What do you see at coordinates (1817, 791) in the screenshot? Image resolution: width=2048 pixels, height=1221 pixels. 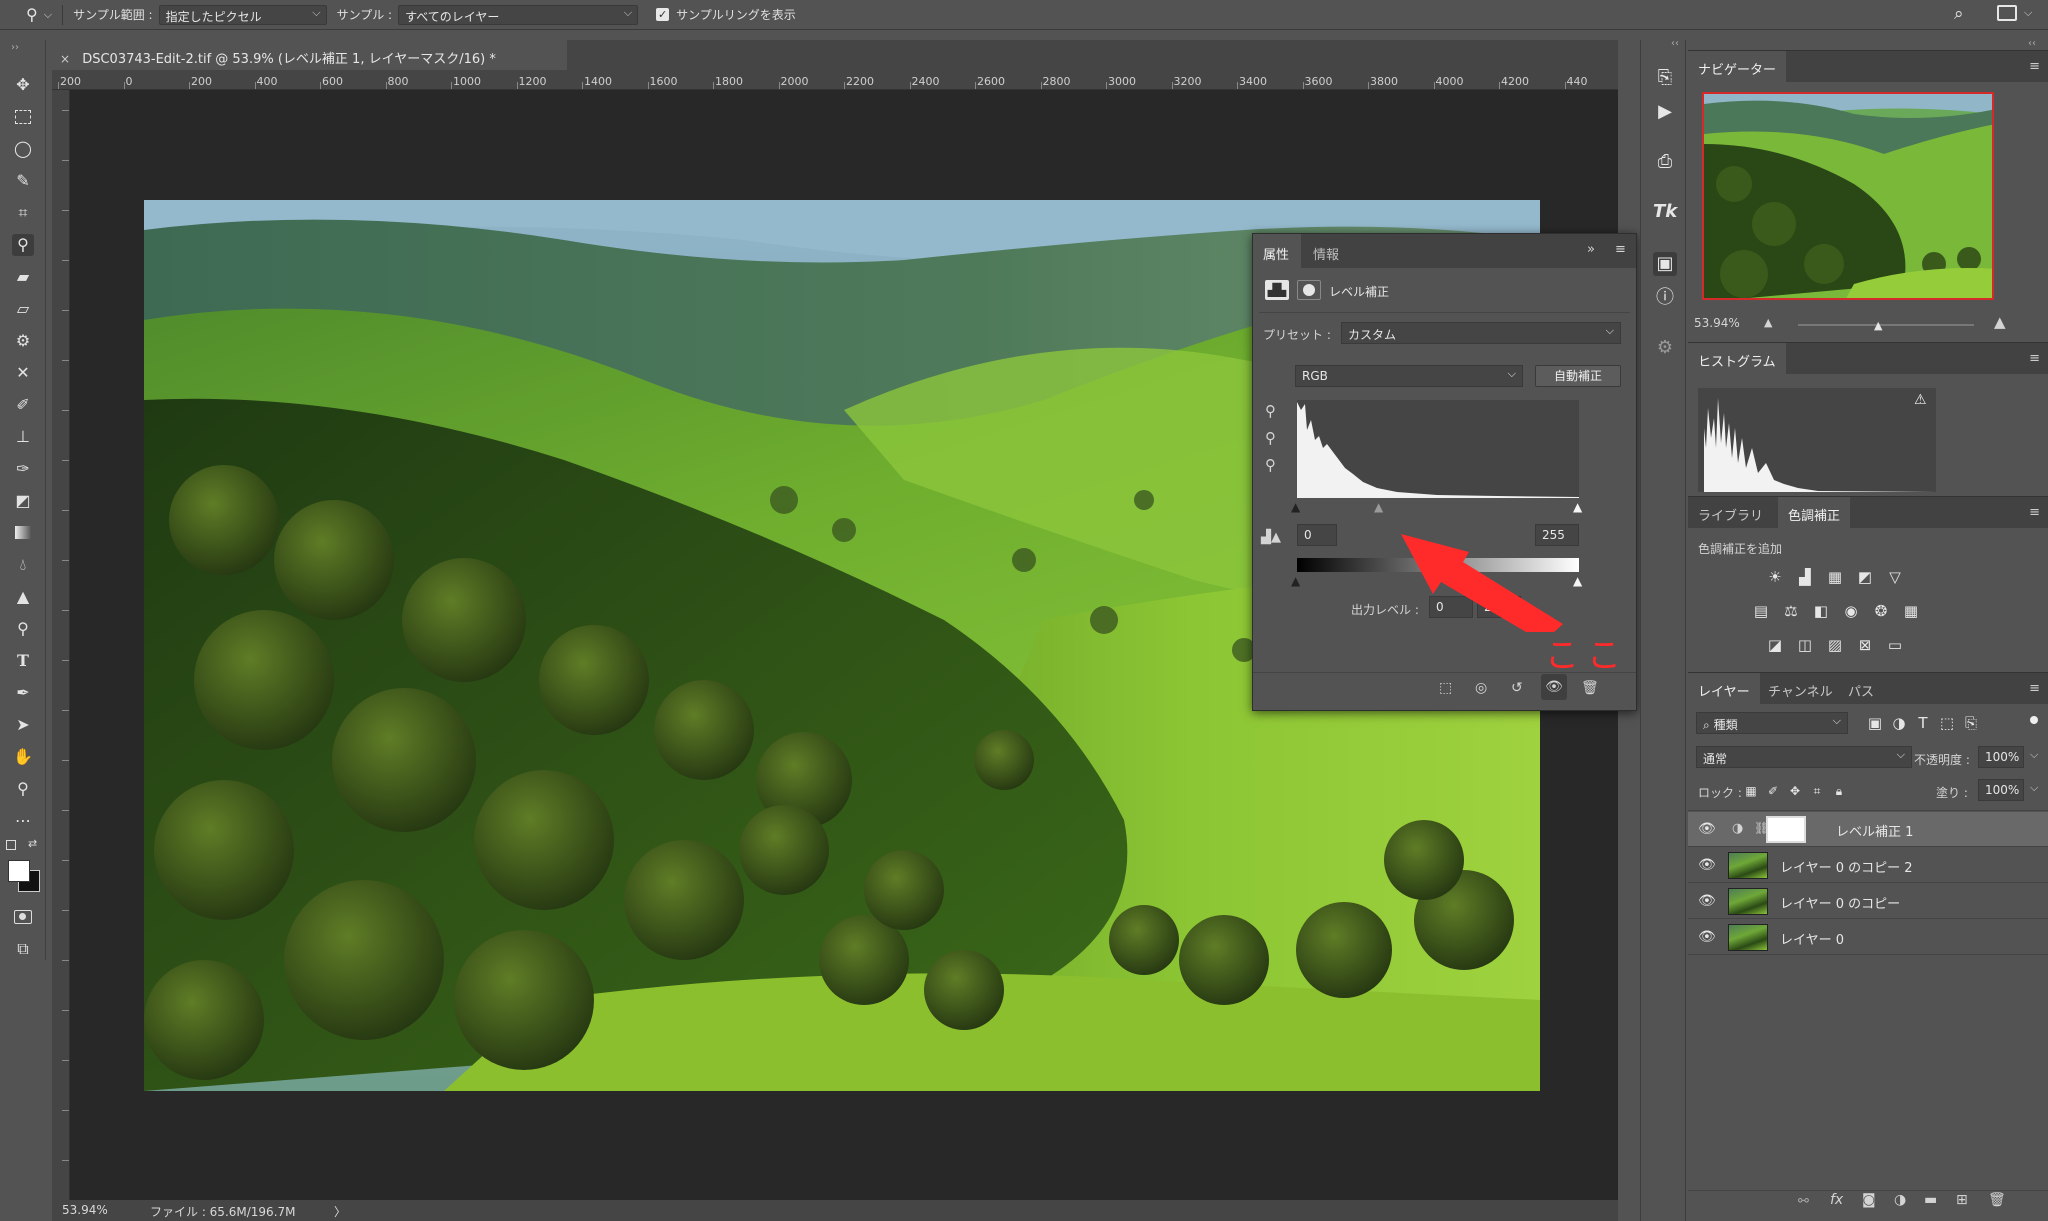 I see `lock-artboard-icon: ⌗` at bounding box center [1817, 791].